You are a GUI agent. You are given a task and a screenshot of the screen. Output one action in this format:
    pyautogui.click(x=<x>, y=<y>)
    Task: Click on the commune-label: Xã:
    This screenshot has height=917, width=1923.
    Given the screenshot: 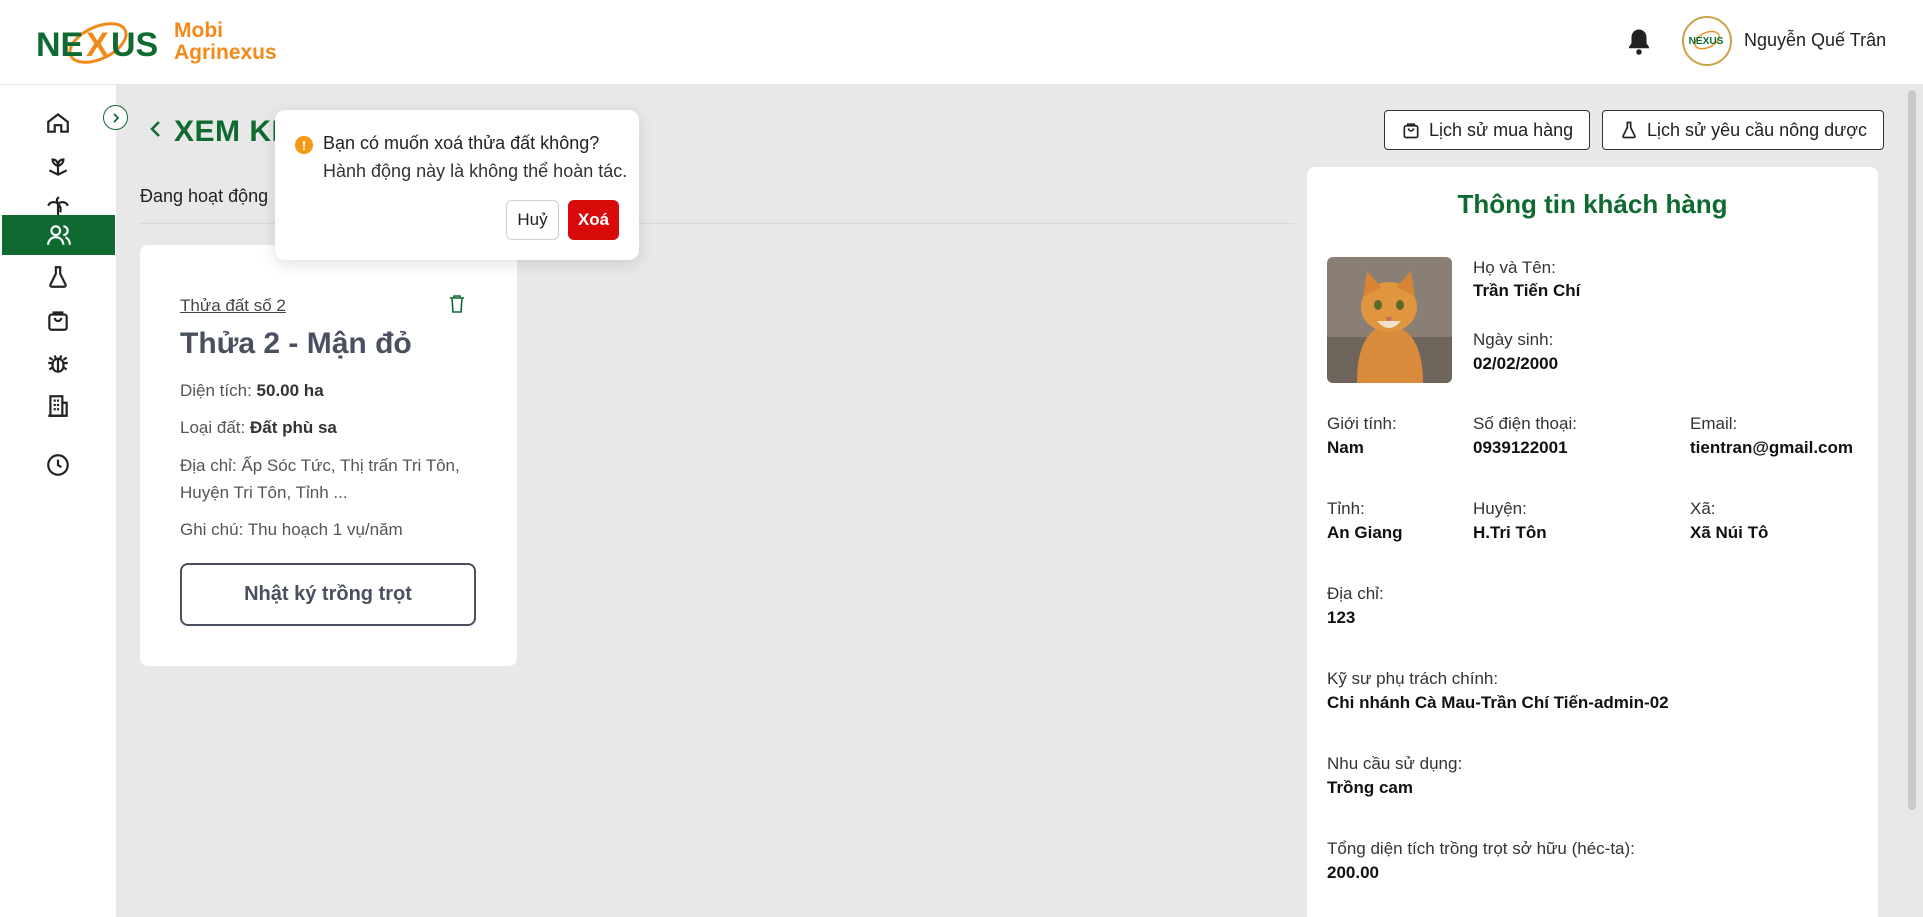 What is the action you would take?
    pyautogui.click(x=1703, y=508)
    